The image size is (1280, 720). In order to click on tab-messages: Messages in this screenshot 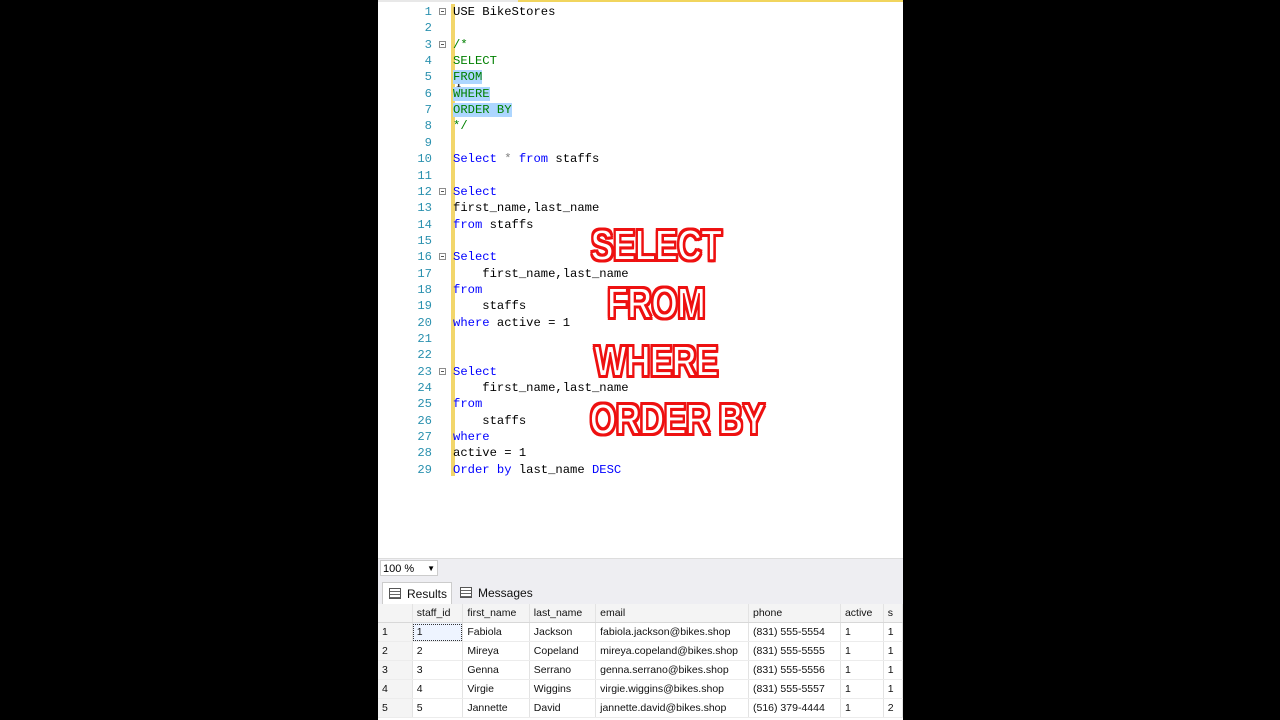, I will do `click(494, 593)`.